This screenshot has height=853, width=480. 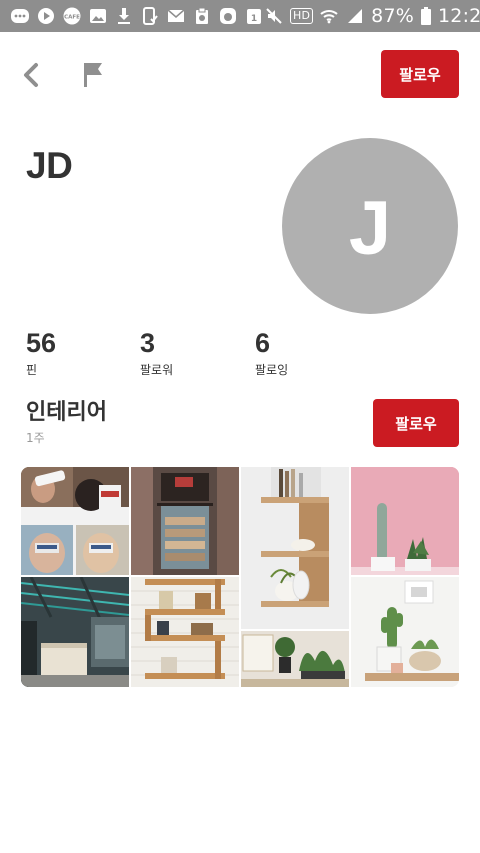 I want to click on wifi-icon, so click(x=329, y=16).